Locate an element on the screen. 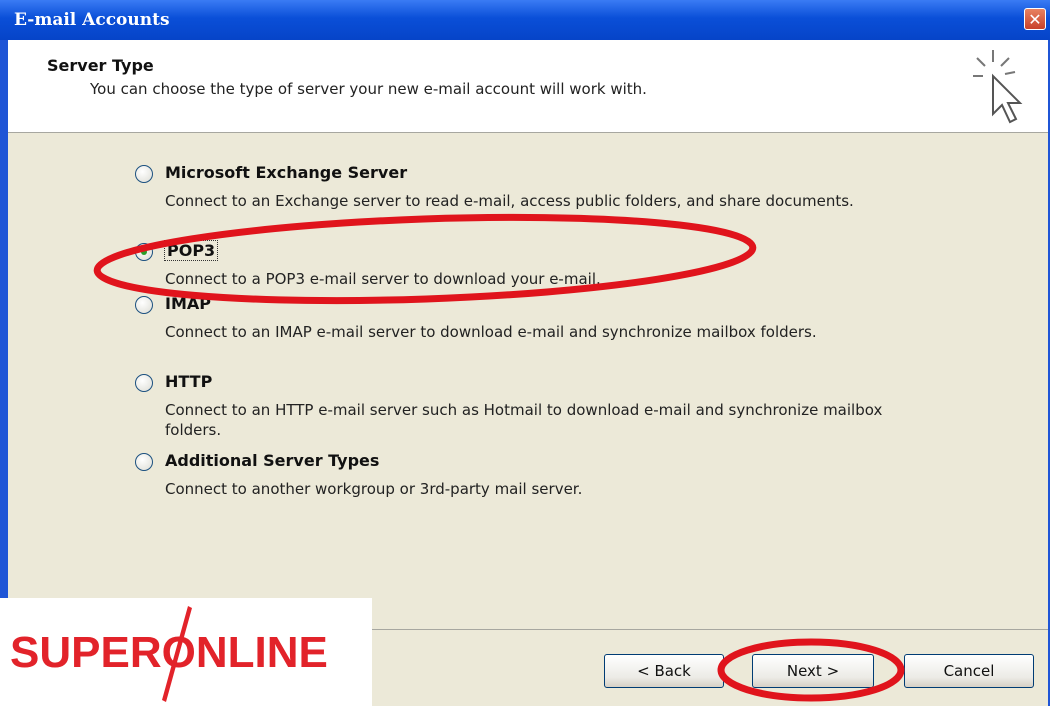 This screenshot has width=1050, height=706. radio-exchange is located at coordinates (144, 174).